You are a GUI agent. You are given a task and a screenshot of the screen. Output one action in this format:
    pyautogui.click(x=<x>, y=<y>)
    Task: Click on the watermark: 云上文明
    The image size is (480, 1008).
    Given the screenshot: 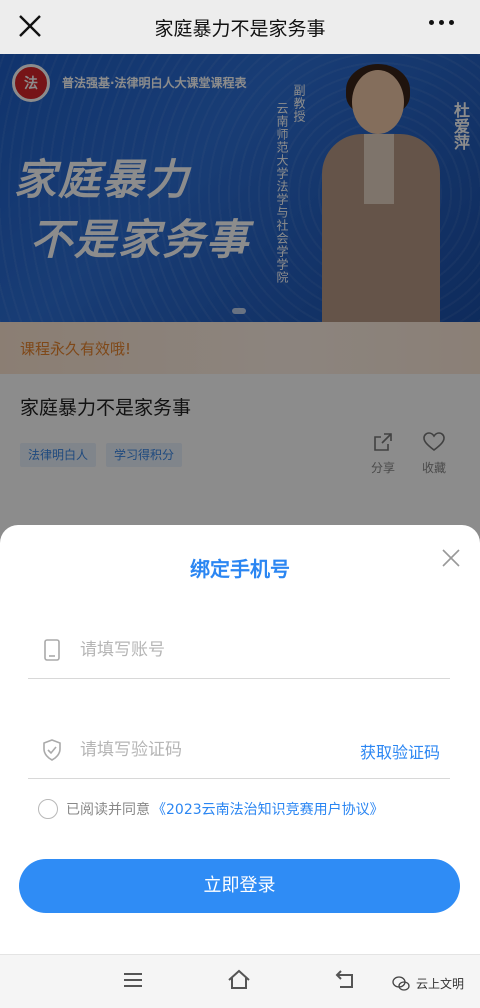 What is the action you would take?
    pyautogui.click(x=428, y=983)
    